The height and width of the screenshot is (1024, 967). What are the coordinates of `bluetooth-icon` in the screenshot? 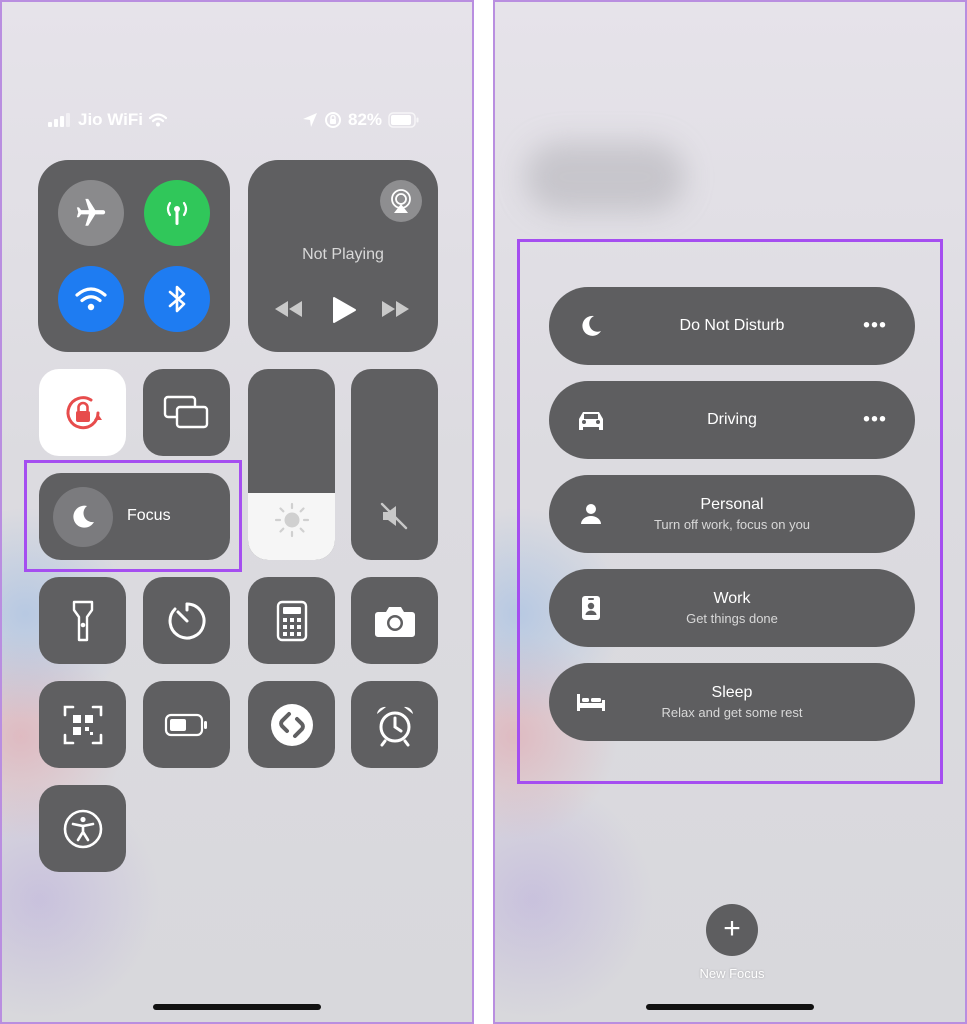 It's located at (177, 299).